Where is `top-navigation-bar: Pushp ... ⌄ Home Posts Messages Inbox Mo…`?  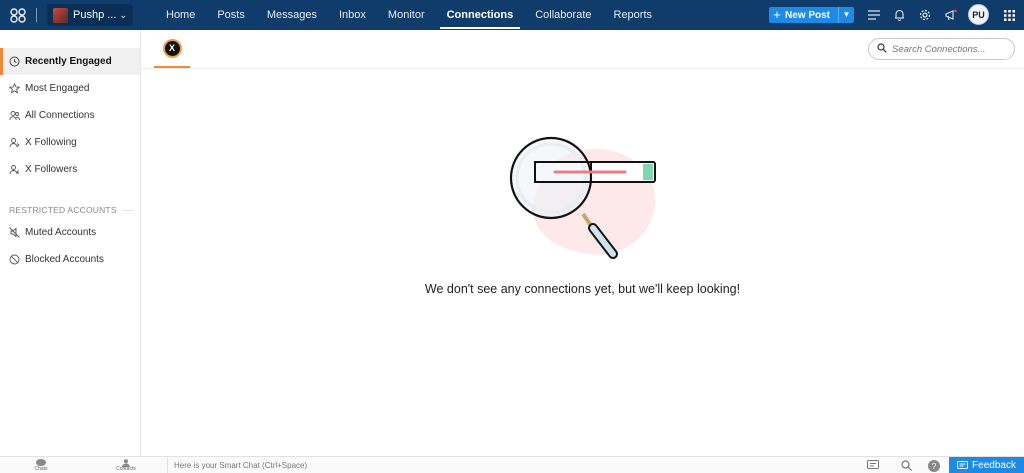 top-navigation-bar: Pushp ... ⌄ Home Posts Messages Inbox Mo… is located at coordinates (512, 15).